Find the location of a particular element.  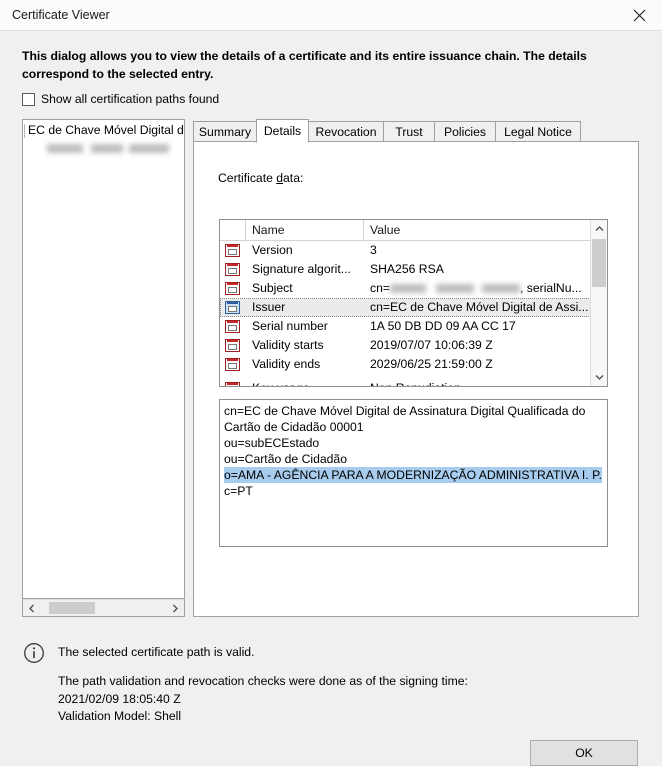

table-row: Validity ends 2029/06/25 21:59:00 Z is located at coordinates (413, 364).